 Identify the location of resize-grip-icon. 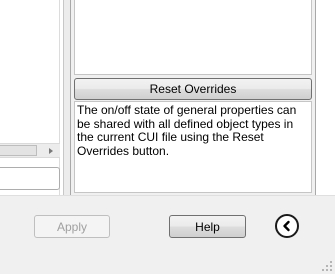
(327, 266).